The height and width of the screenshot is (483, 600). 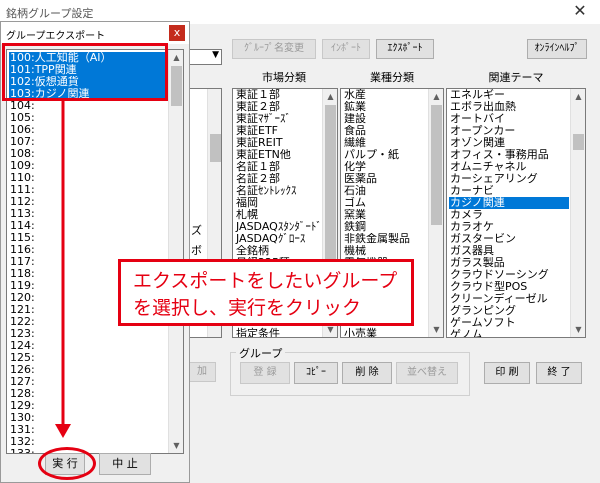 I want to click on theme-list-item: ガス器具, so click(x=509, y=251).